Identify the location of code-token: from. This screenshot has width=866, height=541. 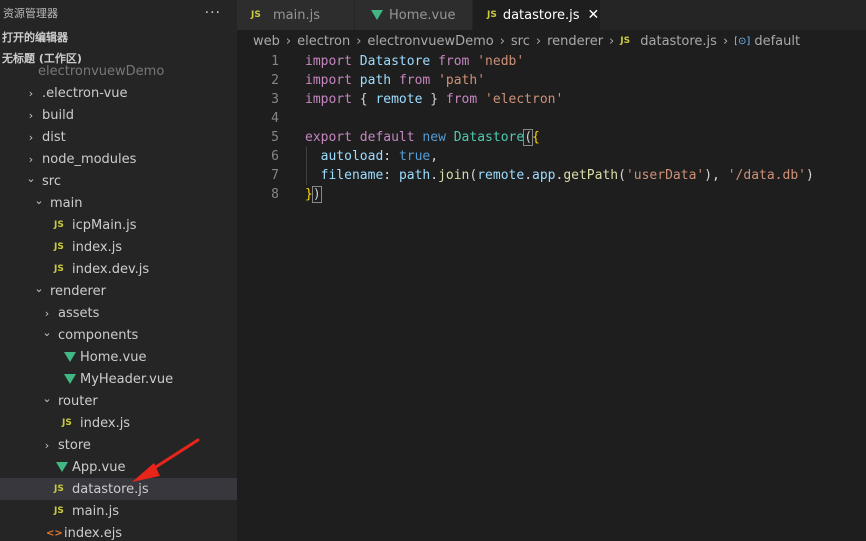
(465, 99).